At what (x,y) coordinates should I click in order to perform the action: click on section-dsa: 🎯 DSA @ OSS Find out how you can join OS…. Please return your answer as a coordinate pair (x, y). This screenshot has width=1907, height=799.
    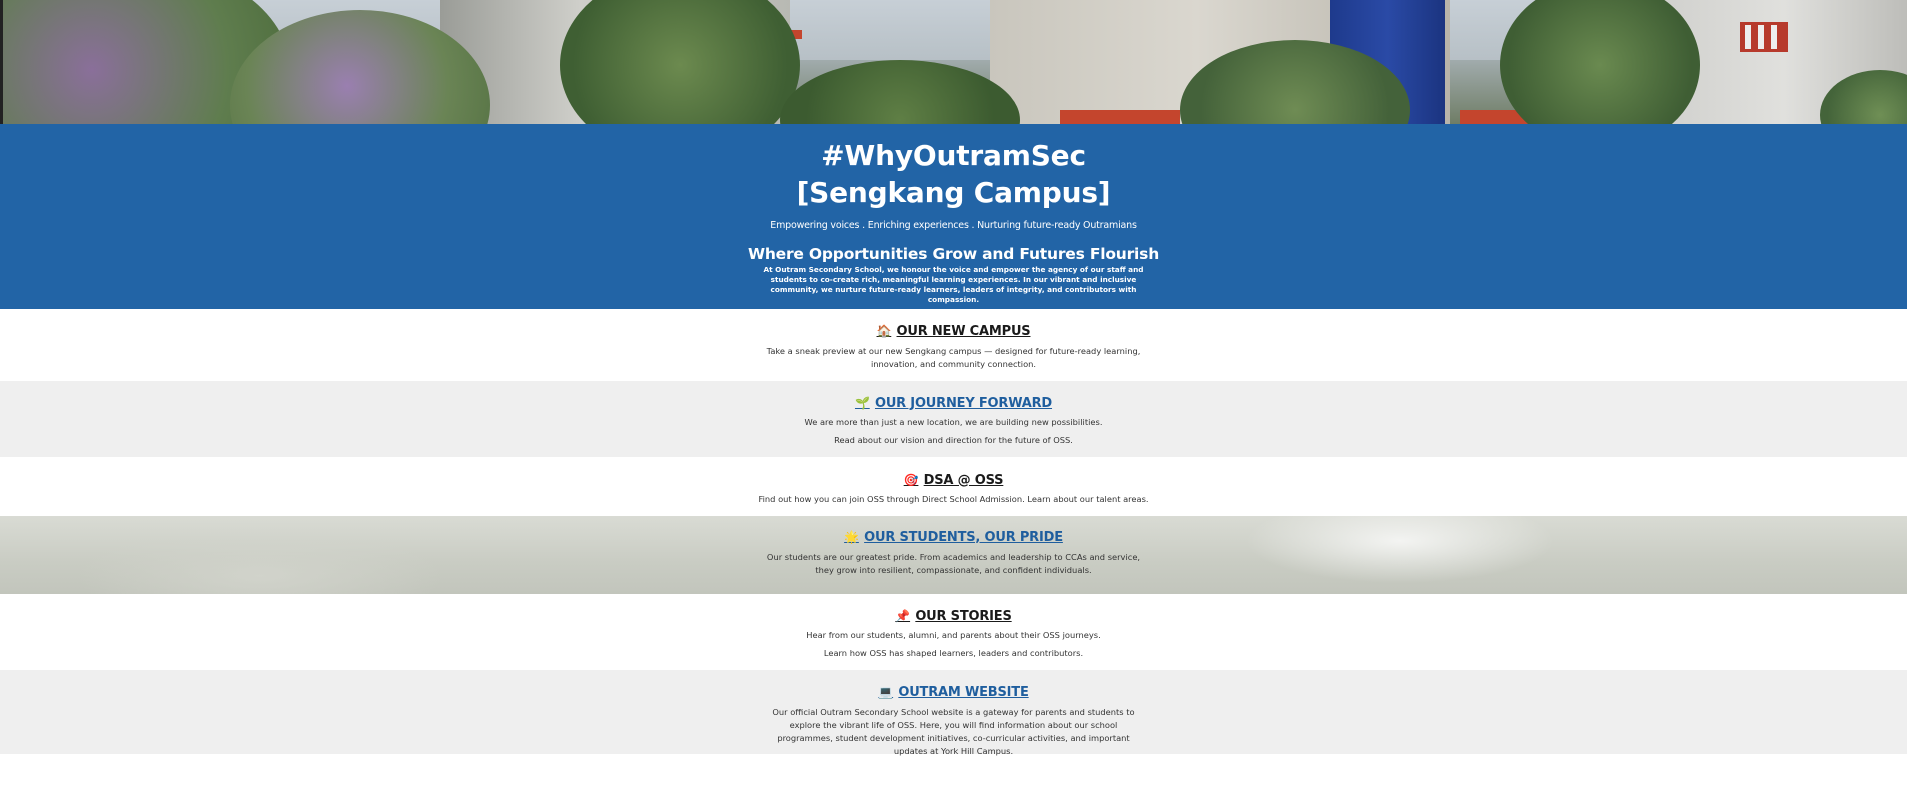
    Looking at the image, I should click on (953, 486).